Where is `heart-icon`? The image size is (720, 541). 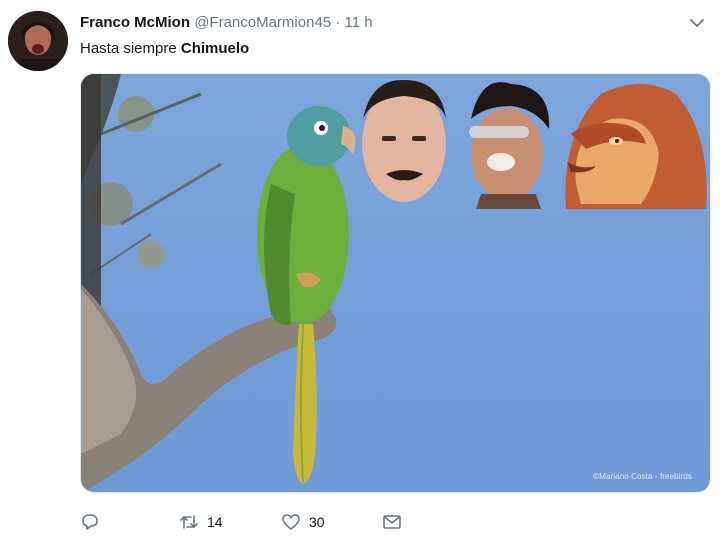 heart-icon is located at coordinates (291, 522).